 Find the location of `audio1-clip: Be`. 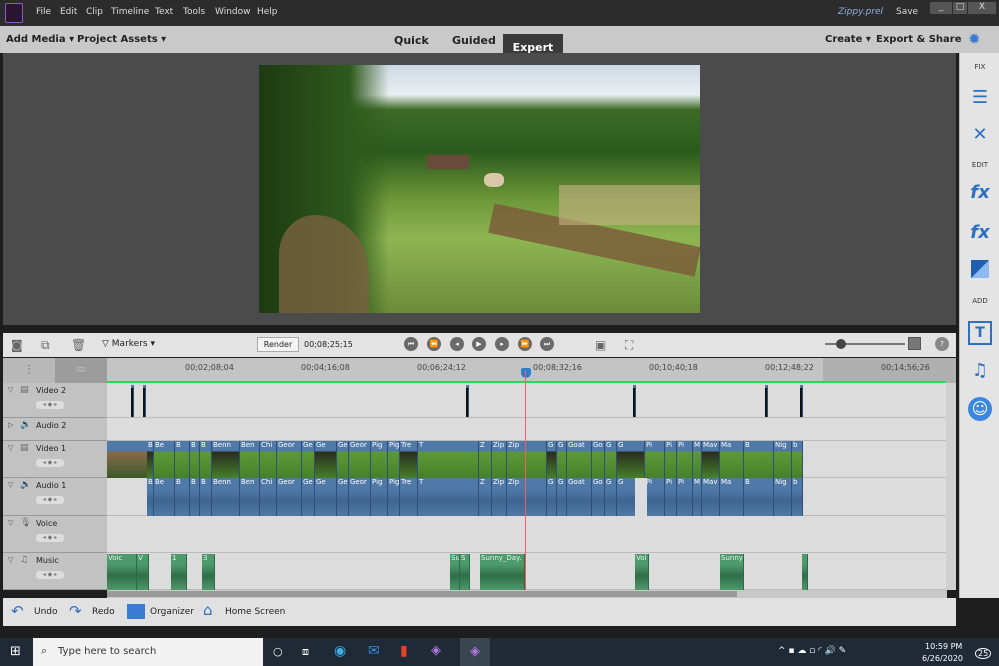

audio1-clip: Be is located at coordinates (164, 497).